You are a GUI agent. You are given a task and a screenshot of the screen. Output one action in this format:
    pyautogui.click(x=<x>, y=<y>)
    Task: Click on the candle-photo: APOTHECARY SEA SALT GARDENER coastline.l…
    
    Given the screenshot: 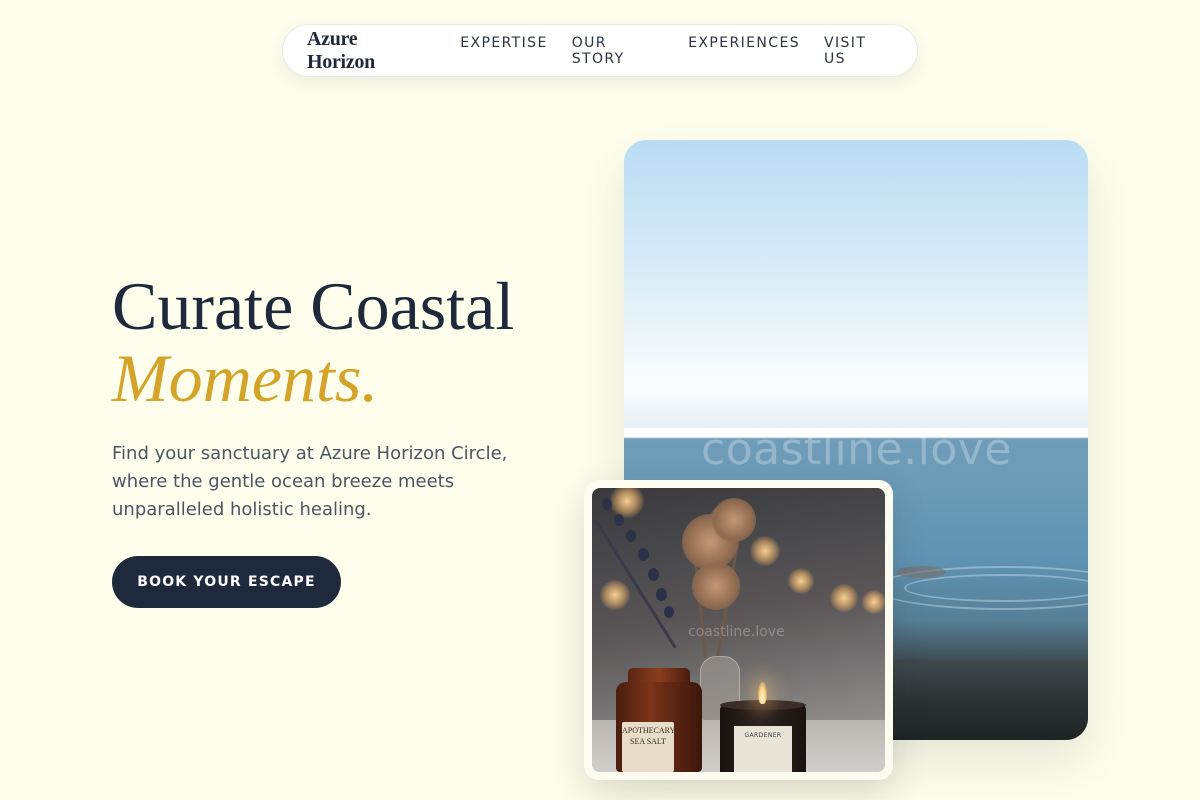 What is the action you would take?
    pyautogui.click(x=738, y=630)
    